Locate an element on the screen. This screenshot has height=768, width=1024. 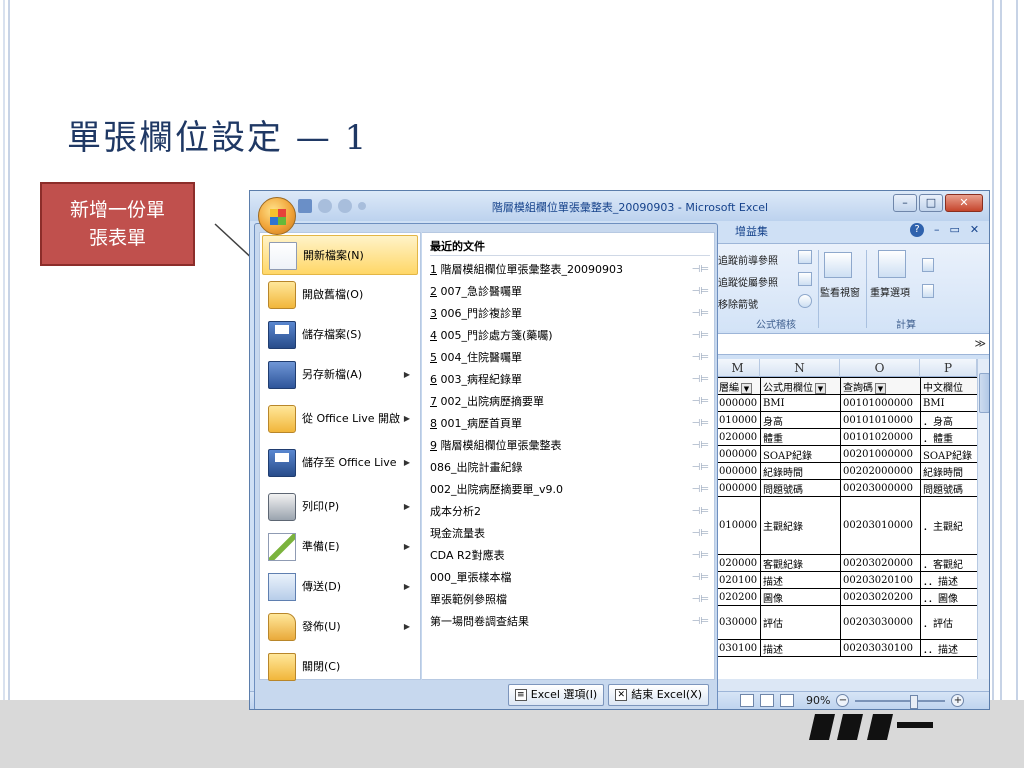
table-cell: 020200 is located at coordinates (738, 597).